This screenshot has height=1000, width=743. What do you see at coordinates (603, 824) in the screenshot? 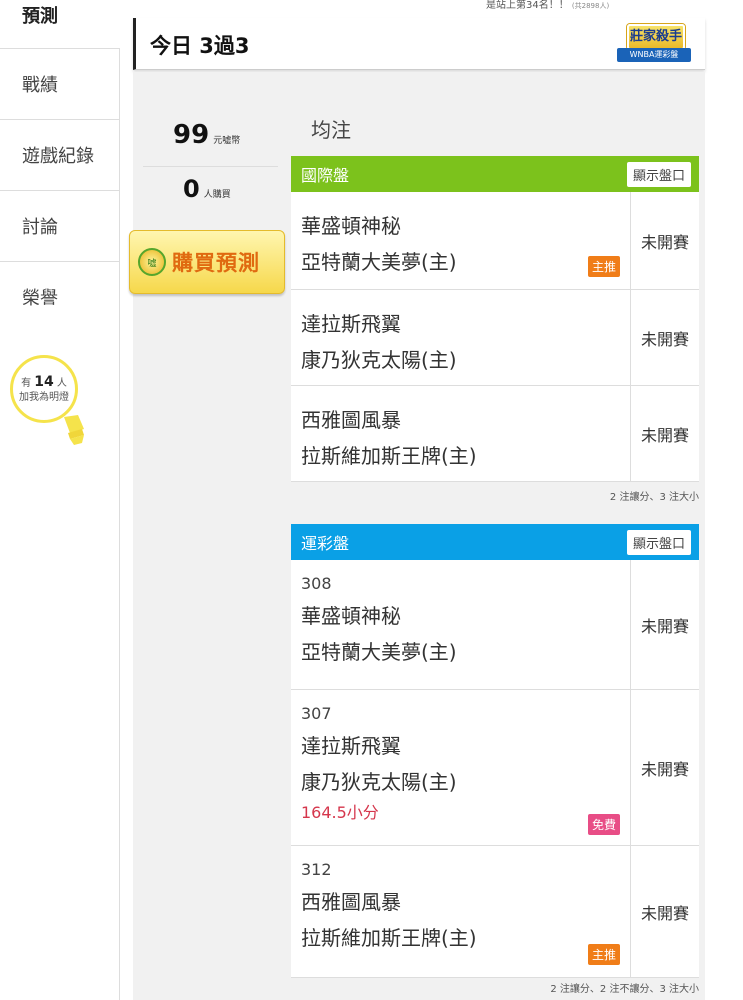
I see `free-badge: 免費` at bounding box center [603, 824].